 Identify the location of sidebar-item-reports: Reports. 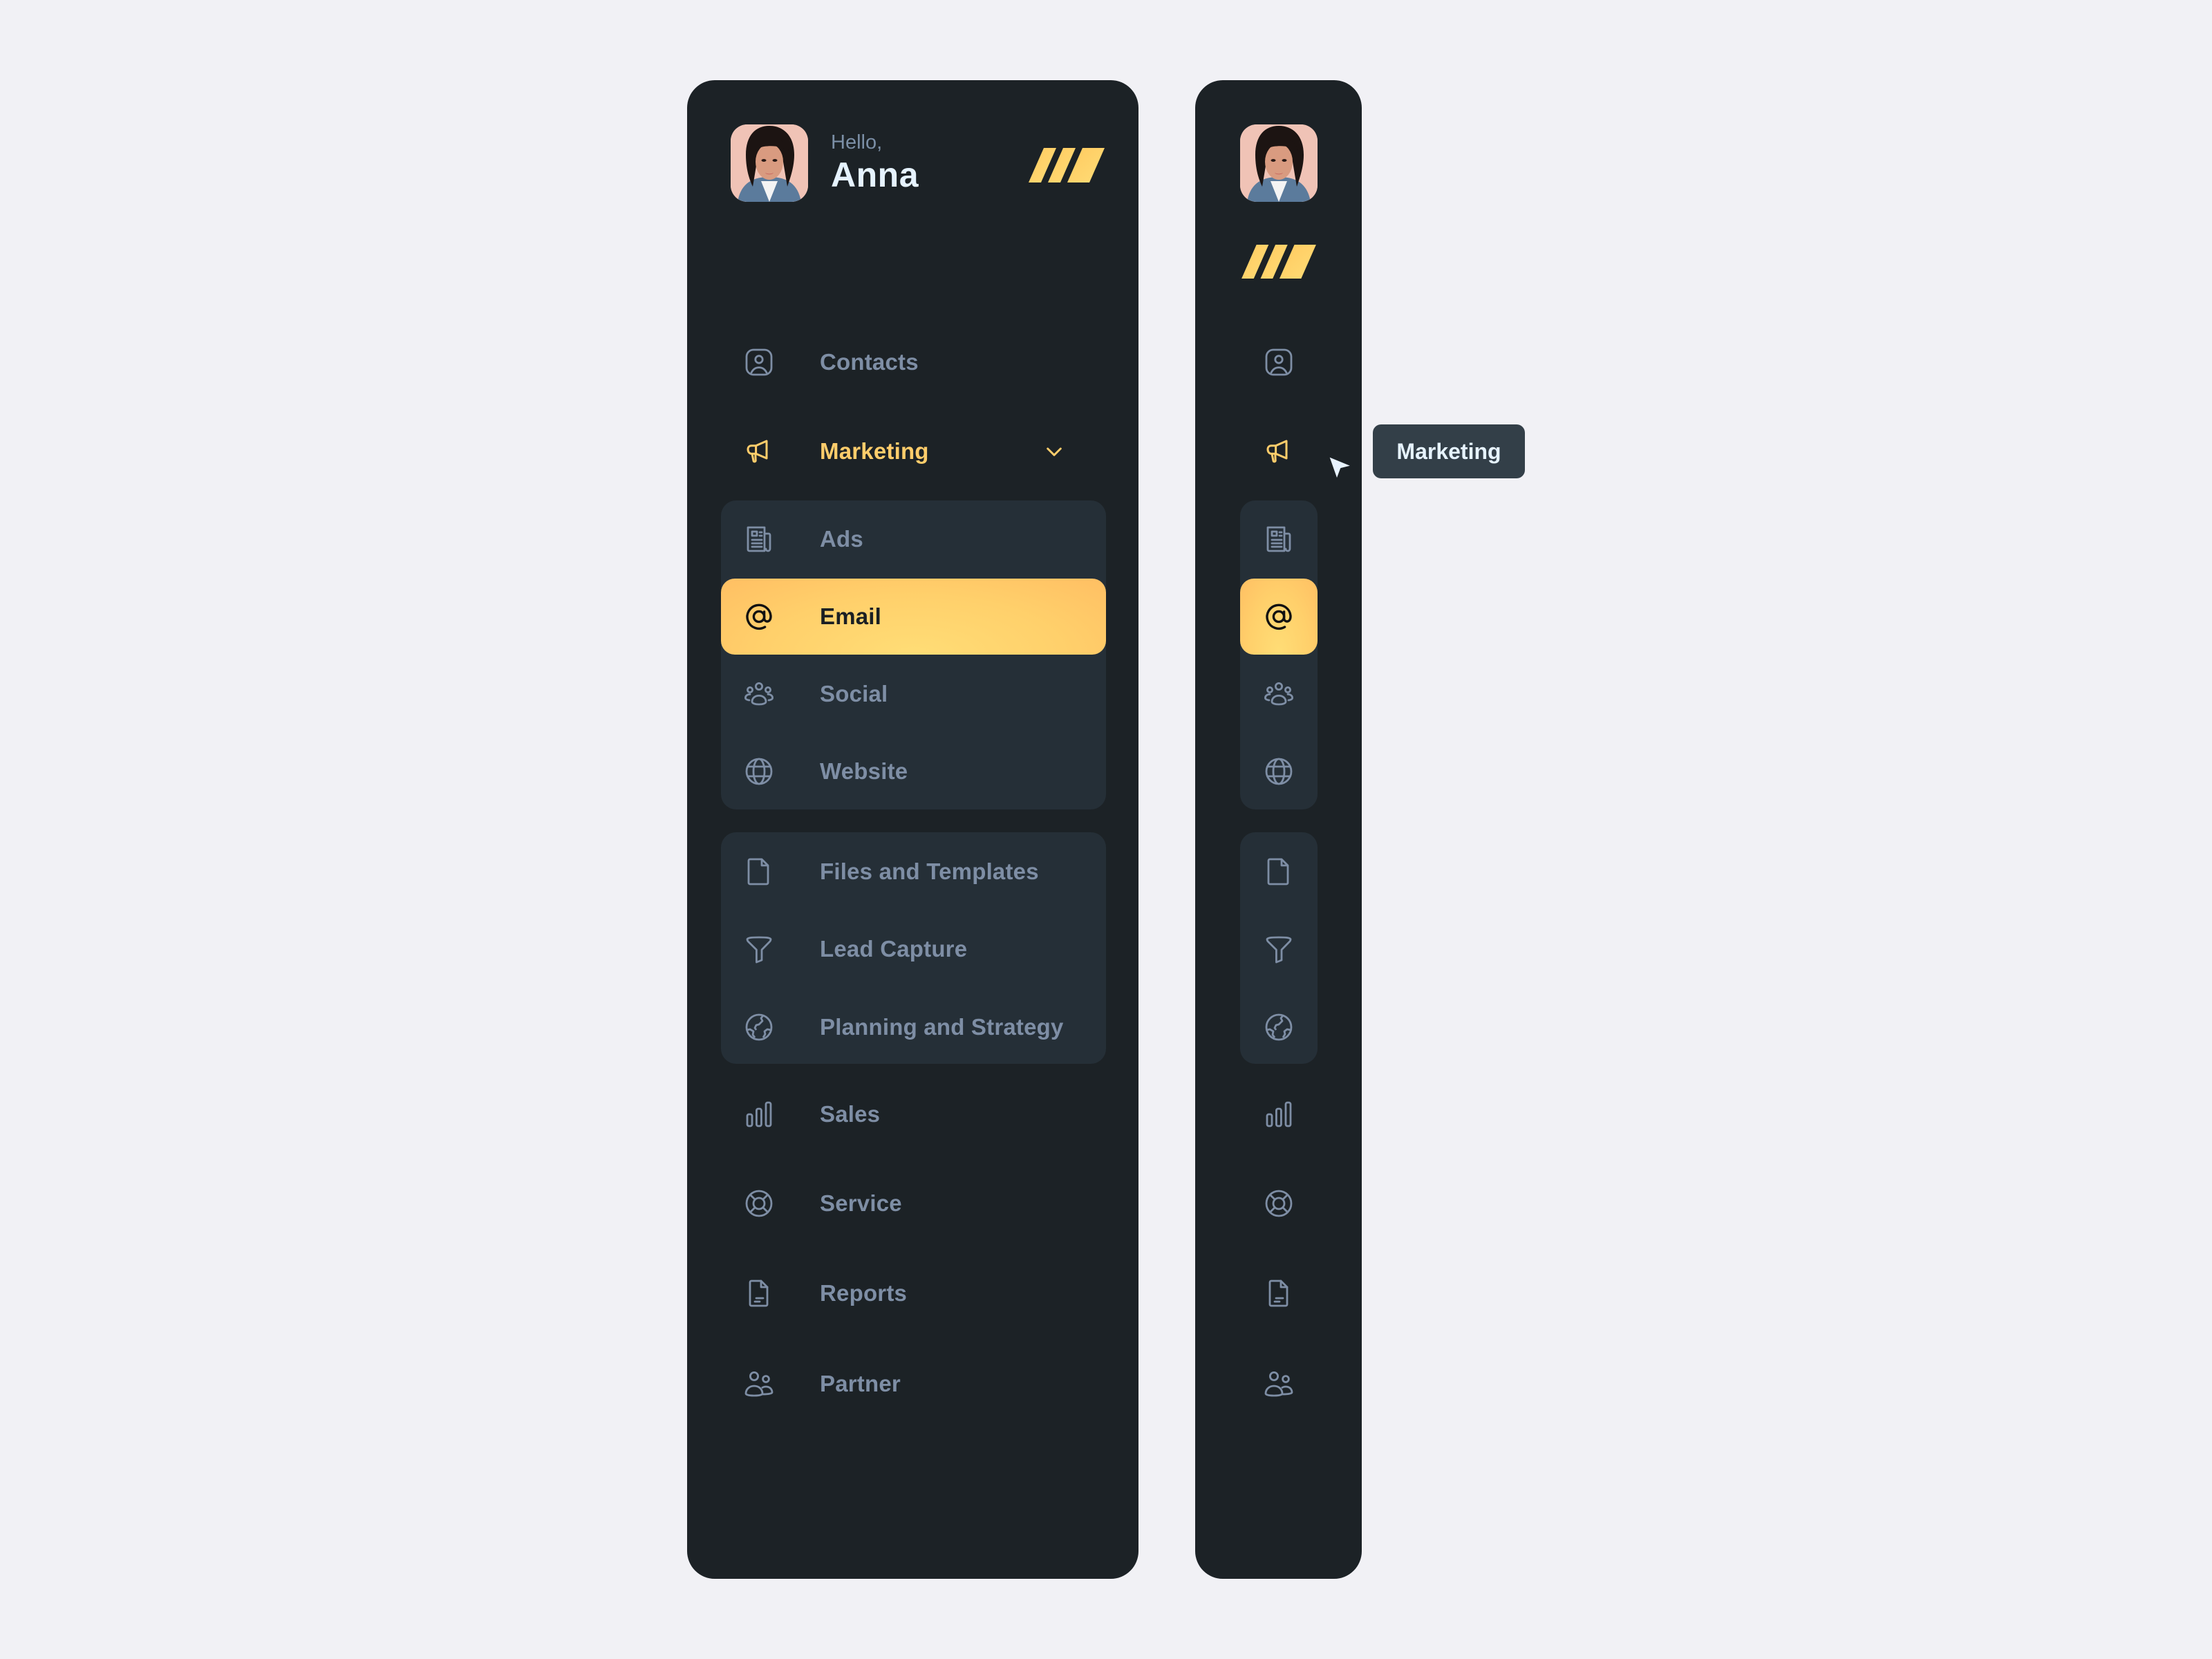
(896, 1293).